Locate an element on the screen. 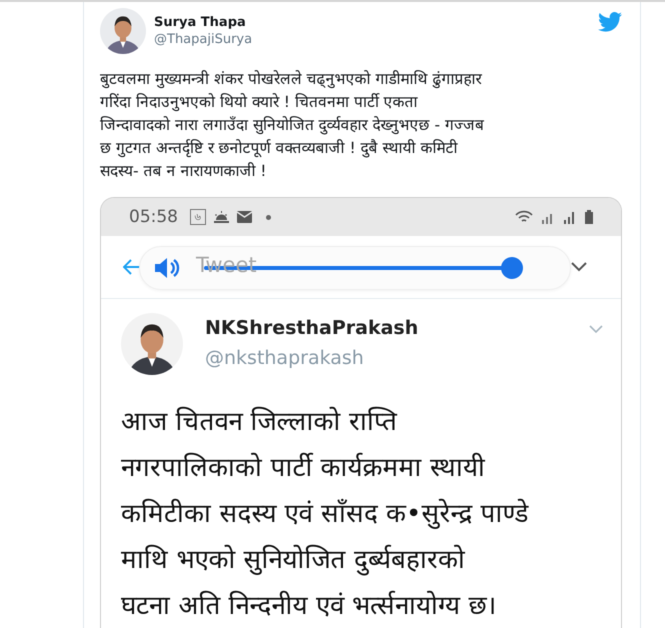 The height and width of the screenshot is (628, 665). author-name: Surya Thapa is located at coordinates (372, 22).